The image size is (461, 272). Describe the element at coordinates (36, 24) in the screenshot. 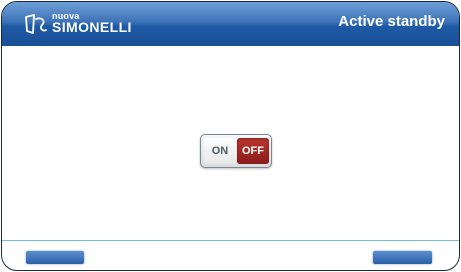

I see `simonelli-logo-icon` at that location.